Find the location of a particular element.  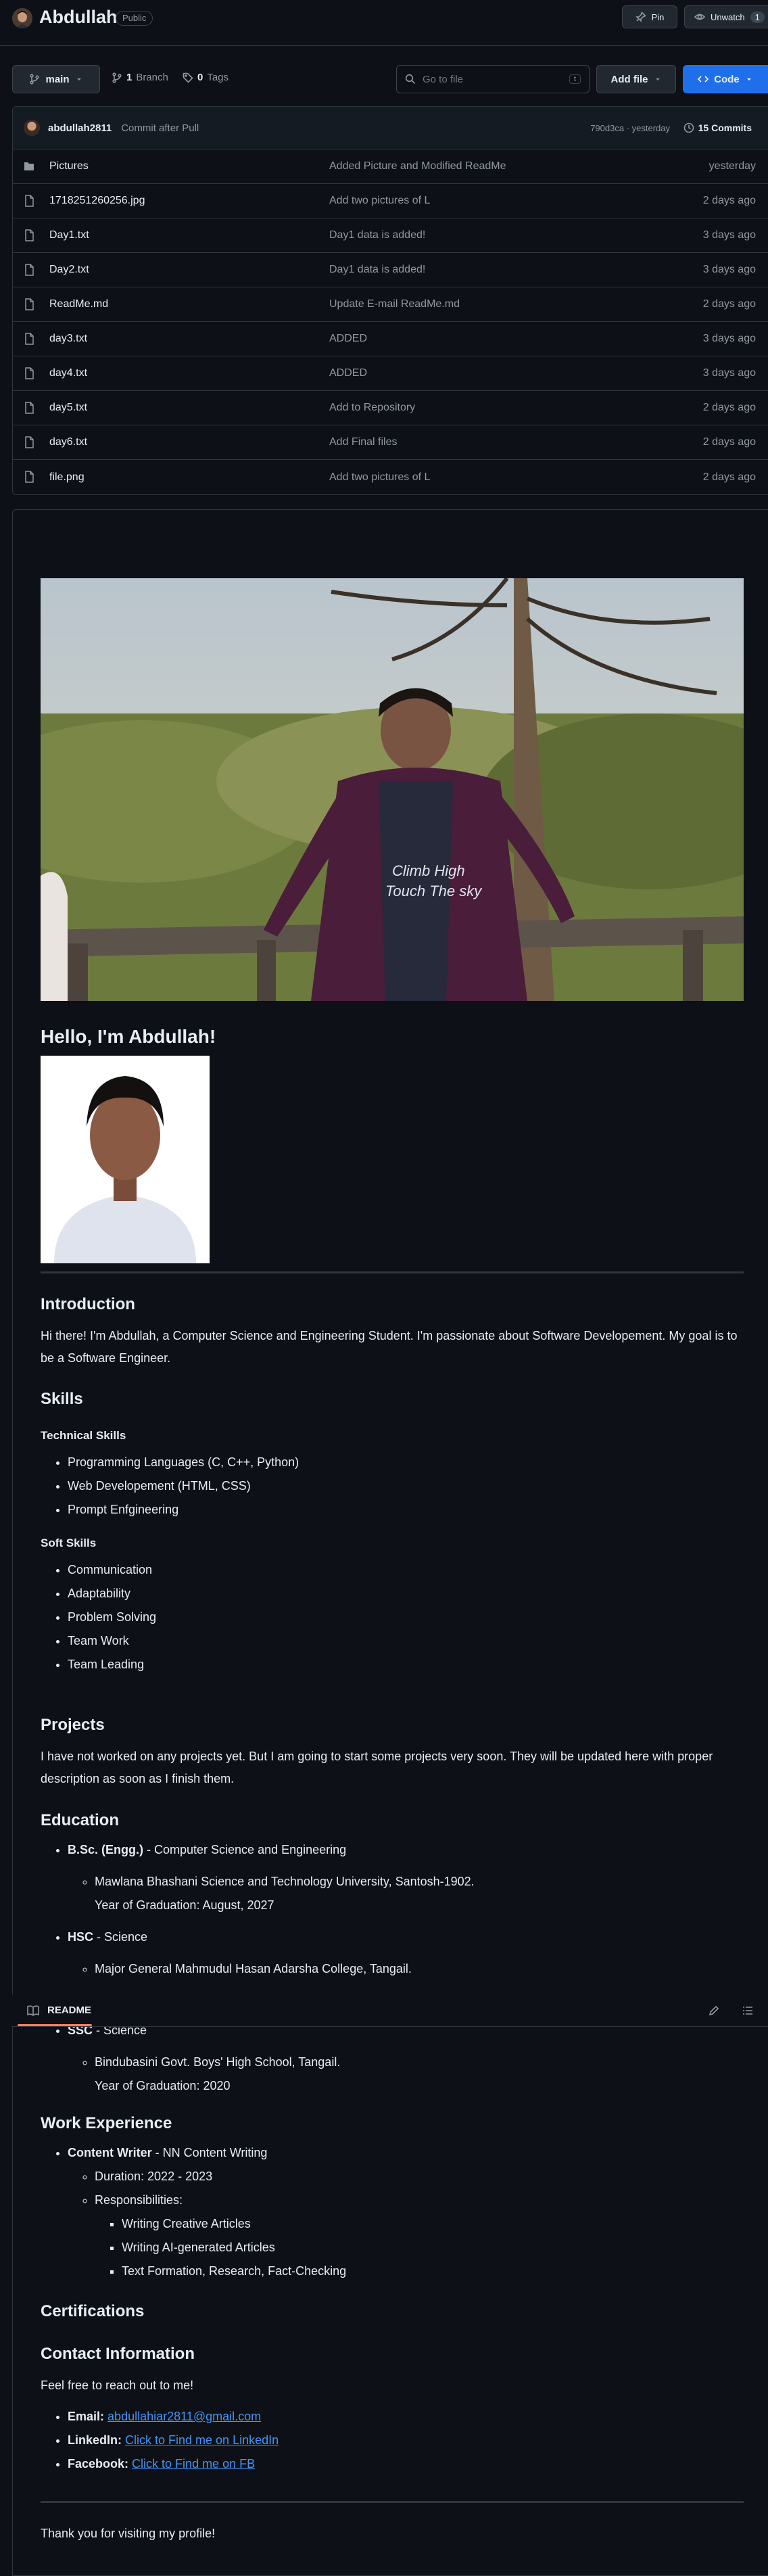

email-label: Email: is located at coordinates (86, 2416).